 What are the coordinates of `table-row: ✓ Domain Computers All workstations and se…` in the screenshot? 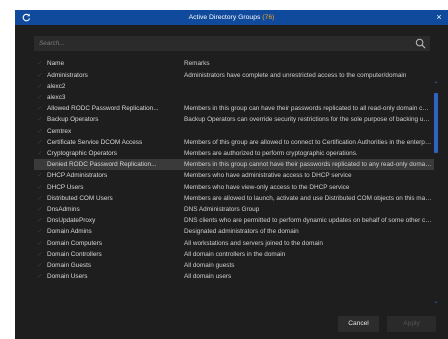 It's located at (234, 243).